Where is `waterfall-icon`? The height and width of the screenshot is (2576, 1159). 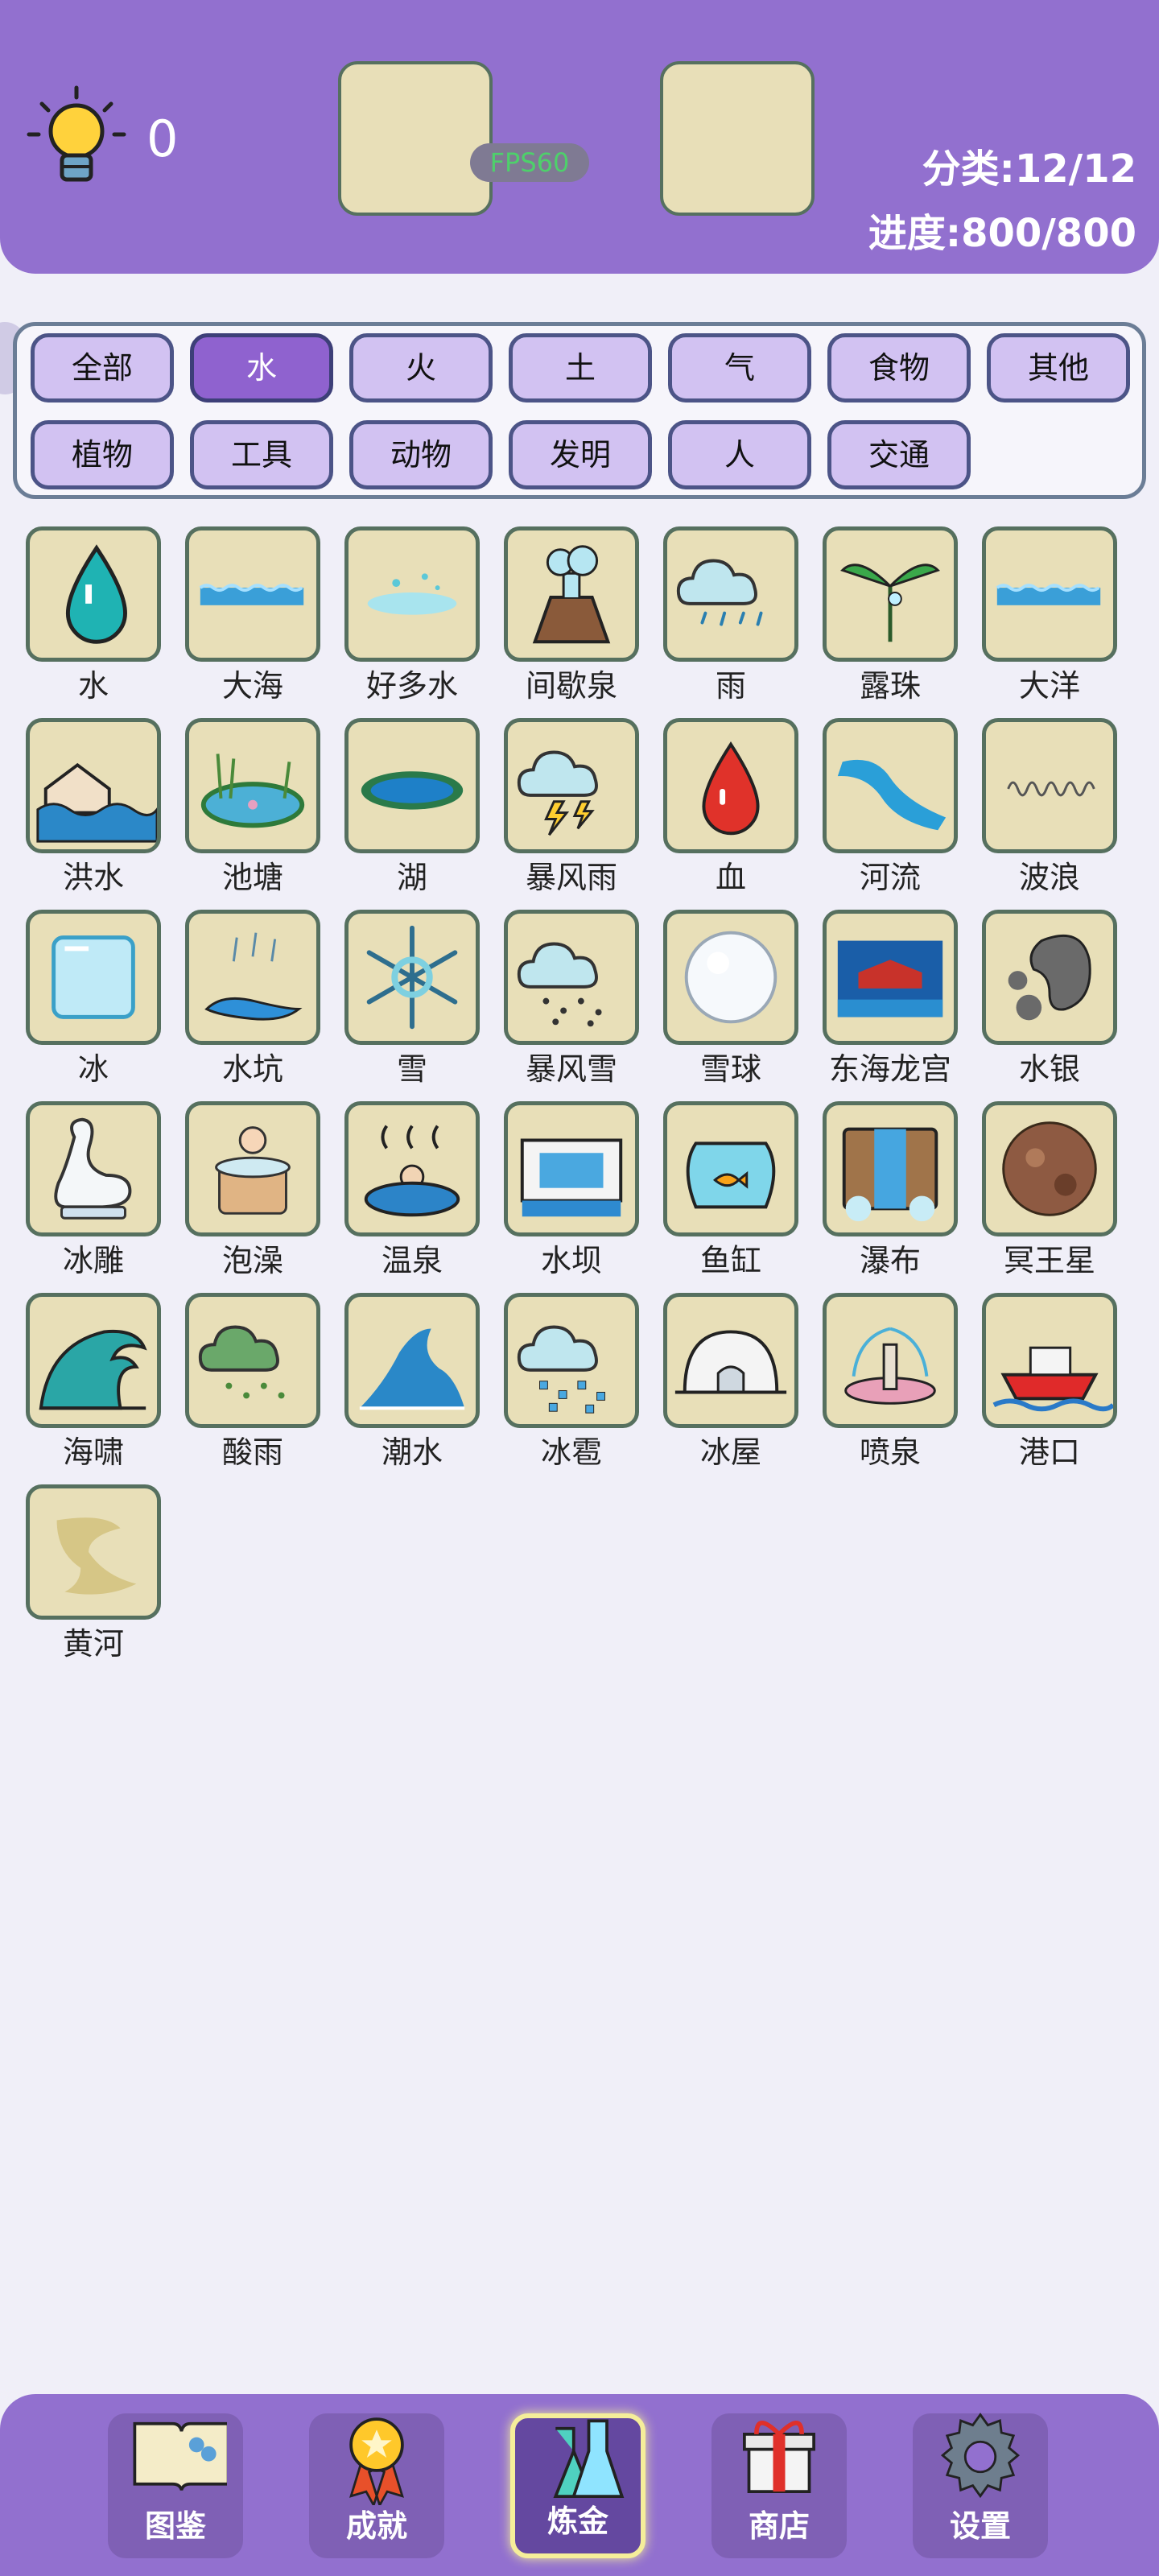
waterfall-icon is located at coordinates (890, 1168).